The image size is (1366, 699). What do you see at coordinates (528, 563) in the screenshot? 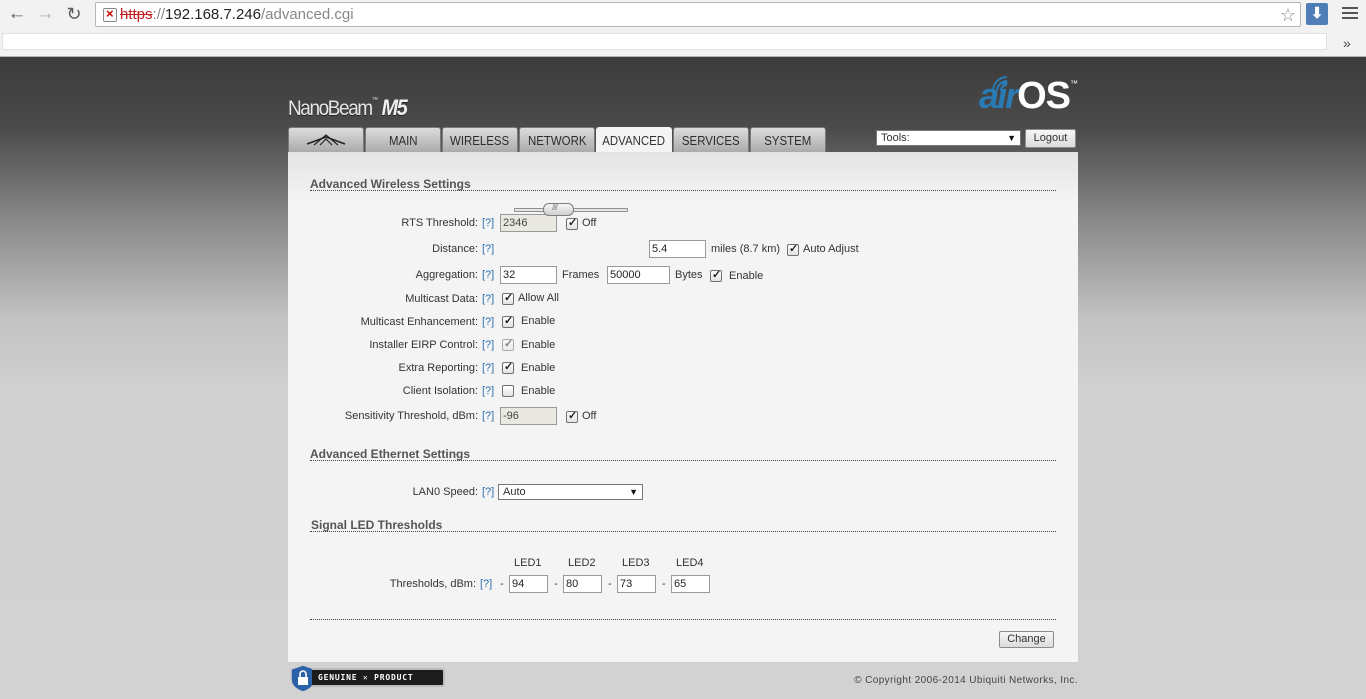
I see `led1-header: LED1` at bounding box center [528, 563].